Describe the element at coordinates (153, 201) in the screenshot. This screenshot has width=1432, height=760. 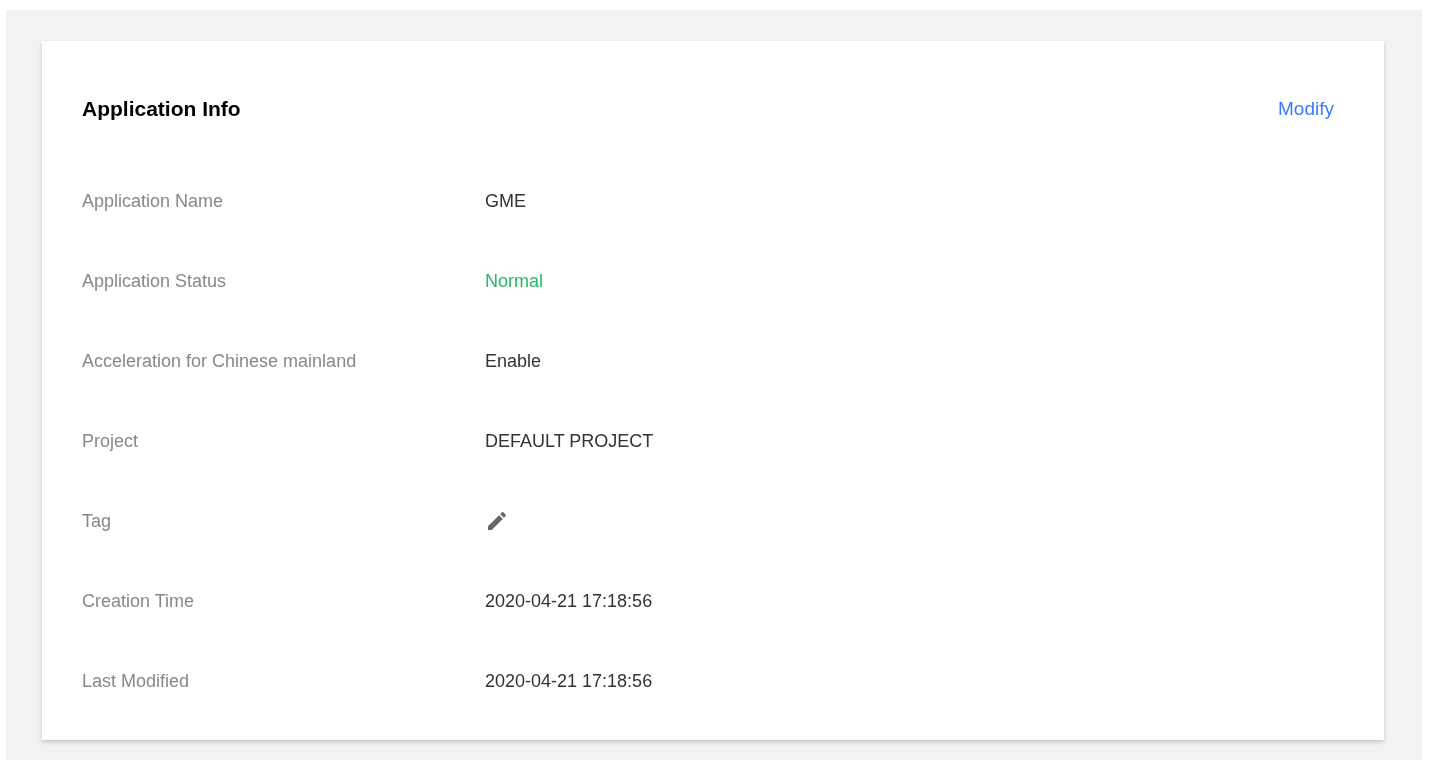
I see `field-label: Application Name` at that location.